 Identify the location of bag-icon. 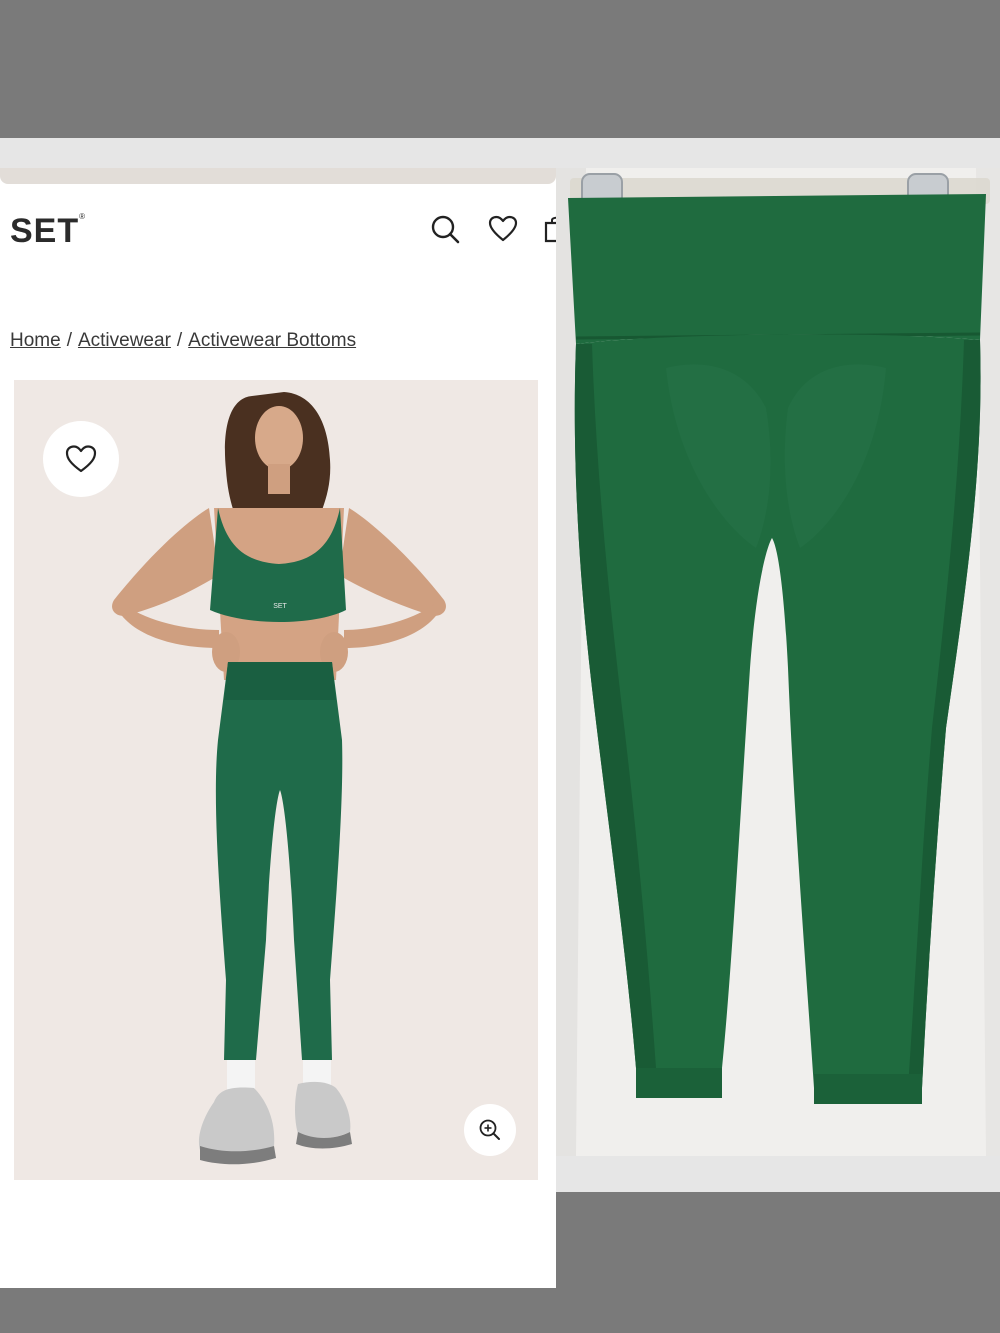
(549, 229).